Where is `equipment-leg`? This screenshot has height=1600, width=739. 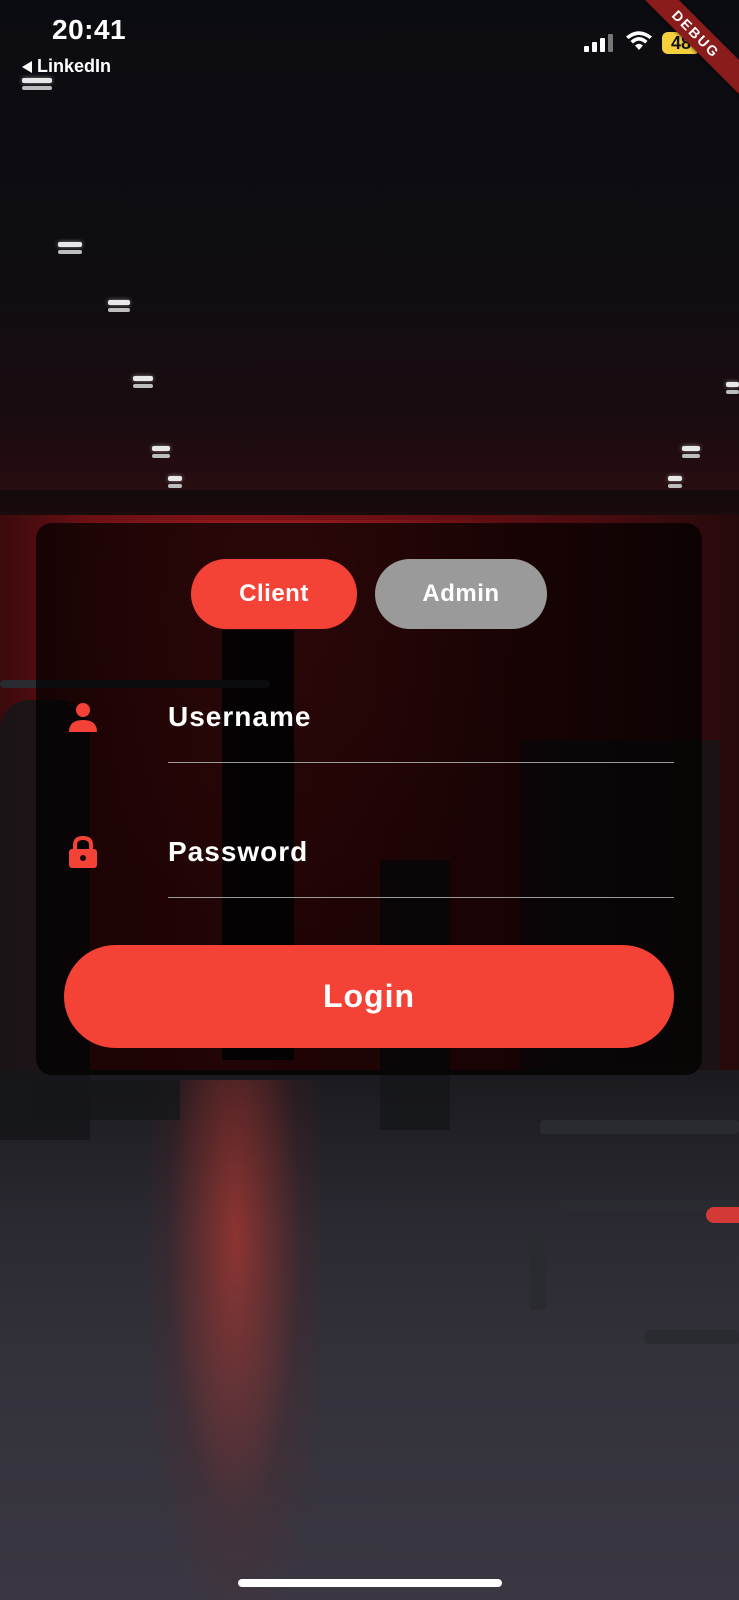
equipment-leg is located at coordinates (538, 1270).